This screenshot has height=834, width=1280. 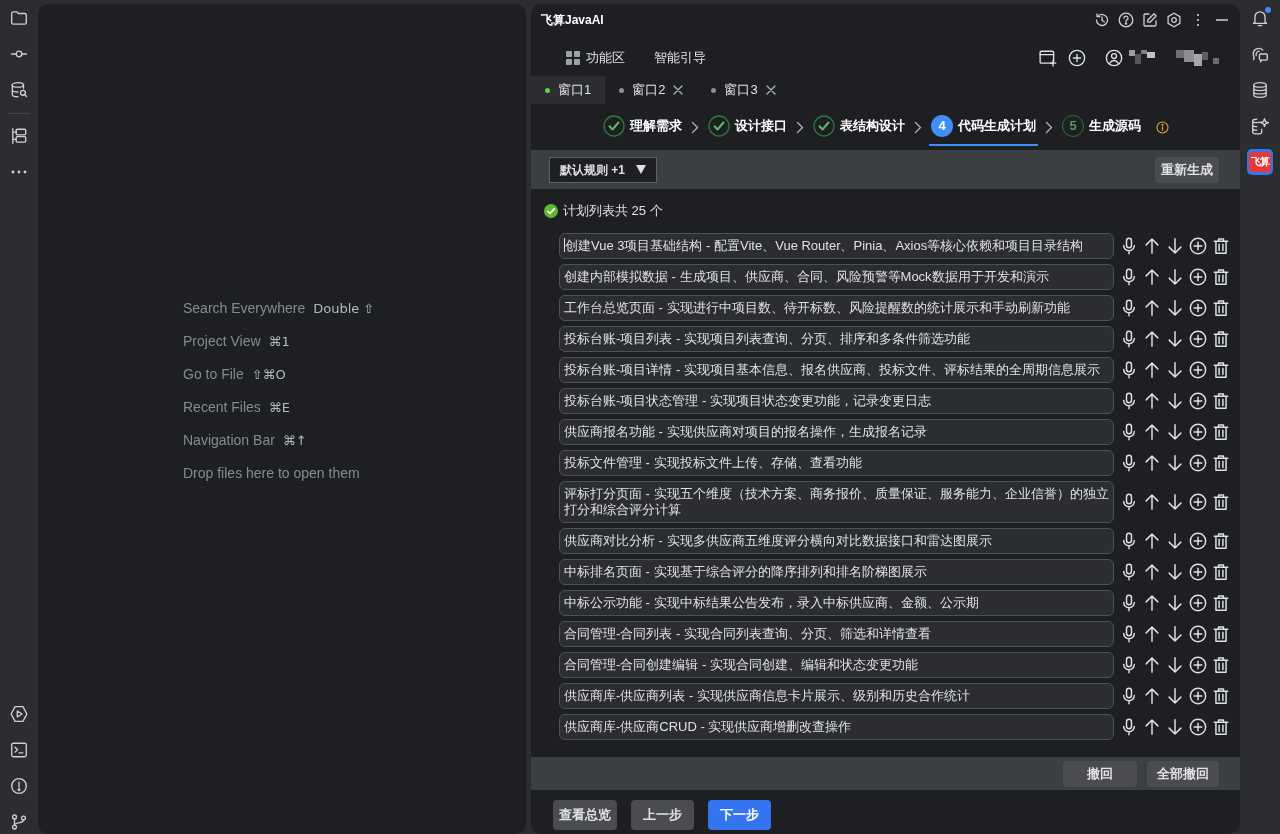 What do you see at coordinates (1260, 126) in the screenshot?
I see `database-sparkle-icon` at bounding box center [1260, 126].